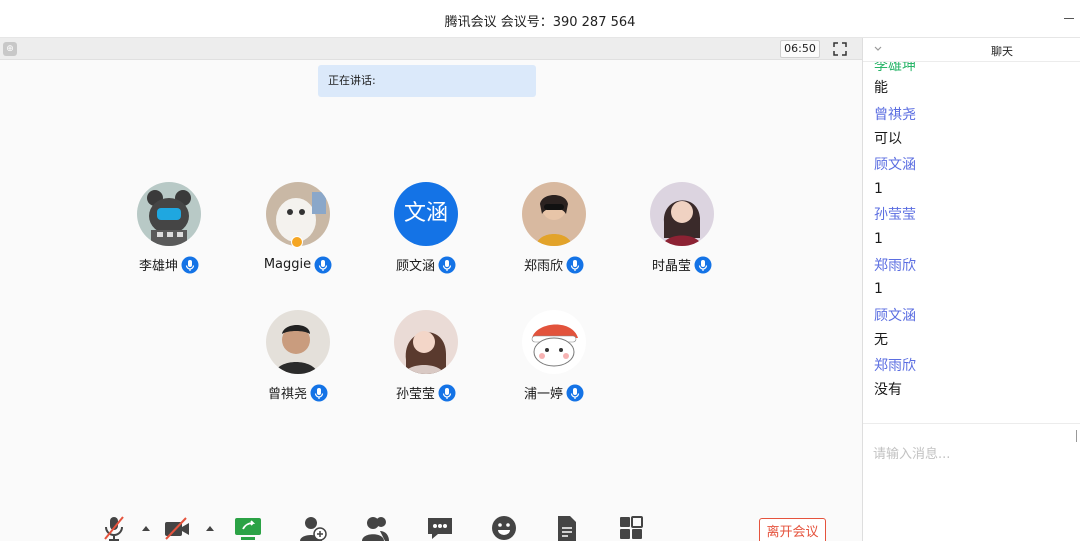  I want to click on share-screen-icon, so click(248, 527).